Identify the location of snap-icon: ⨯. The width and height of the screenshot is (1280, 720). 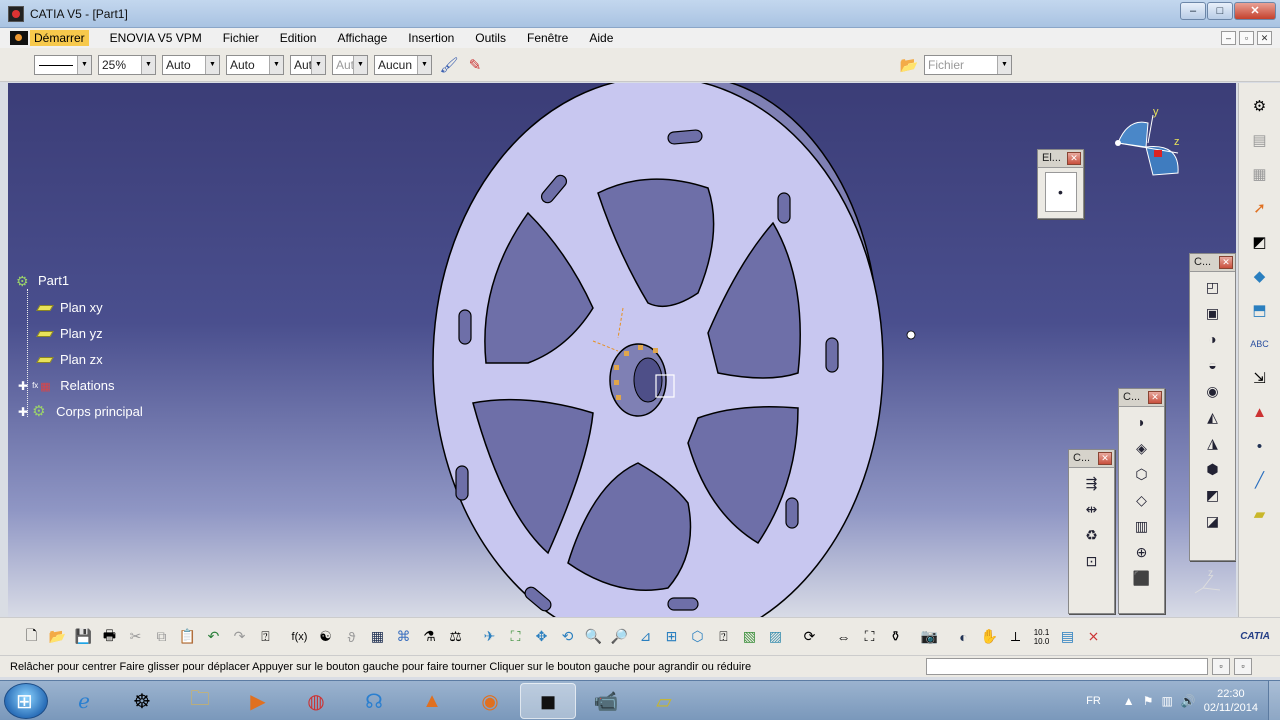
(1093, 636).